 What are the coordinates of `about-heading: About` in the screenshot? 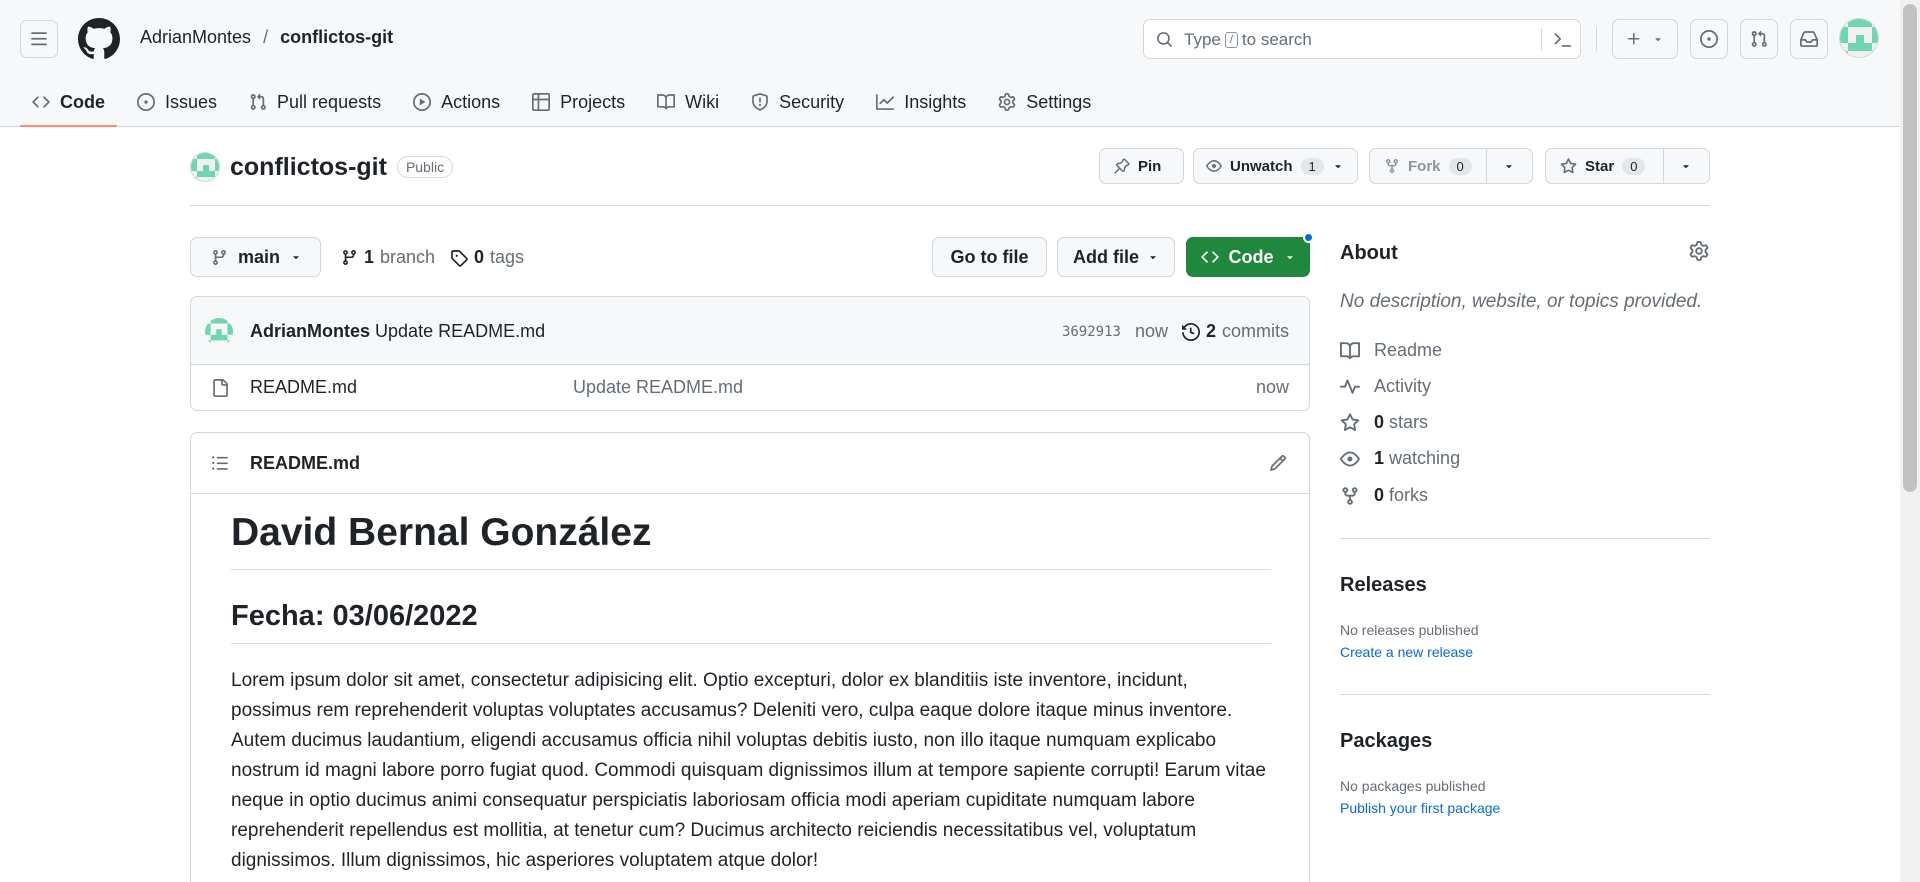 It's located at (1369, 253).